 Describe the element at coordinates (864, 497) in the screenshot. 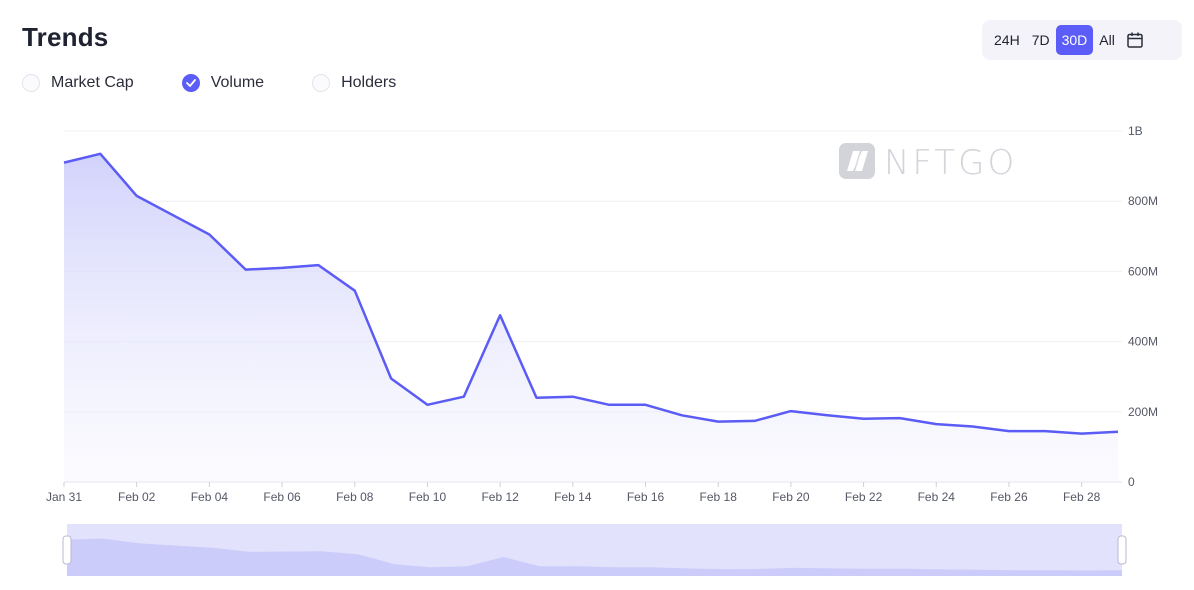

I see `x-tick-label: Feb 22` at that location.